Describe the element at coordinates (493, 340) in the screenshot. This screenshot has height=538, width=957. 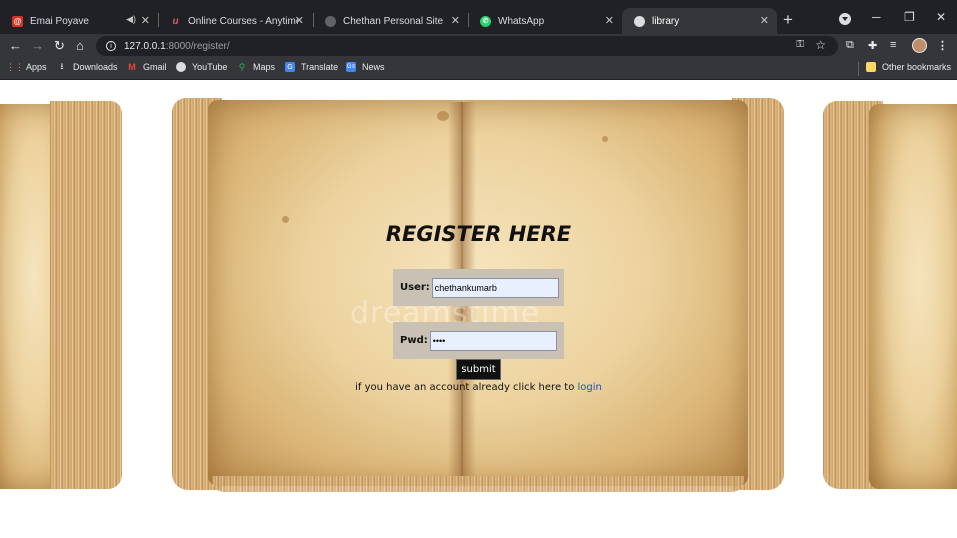
I see `password-input` at that location.